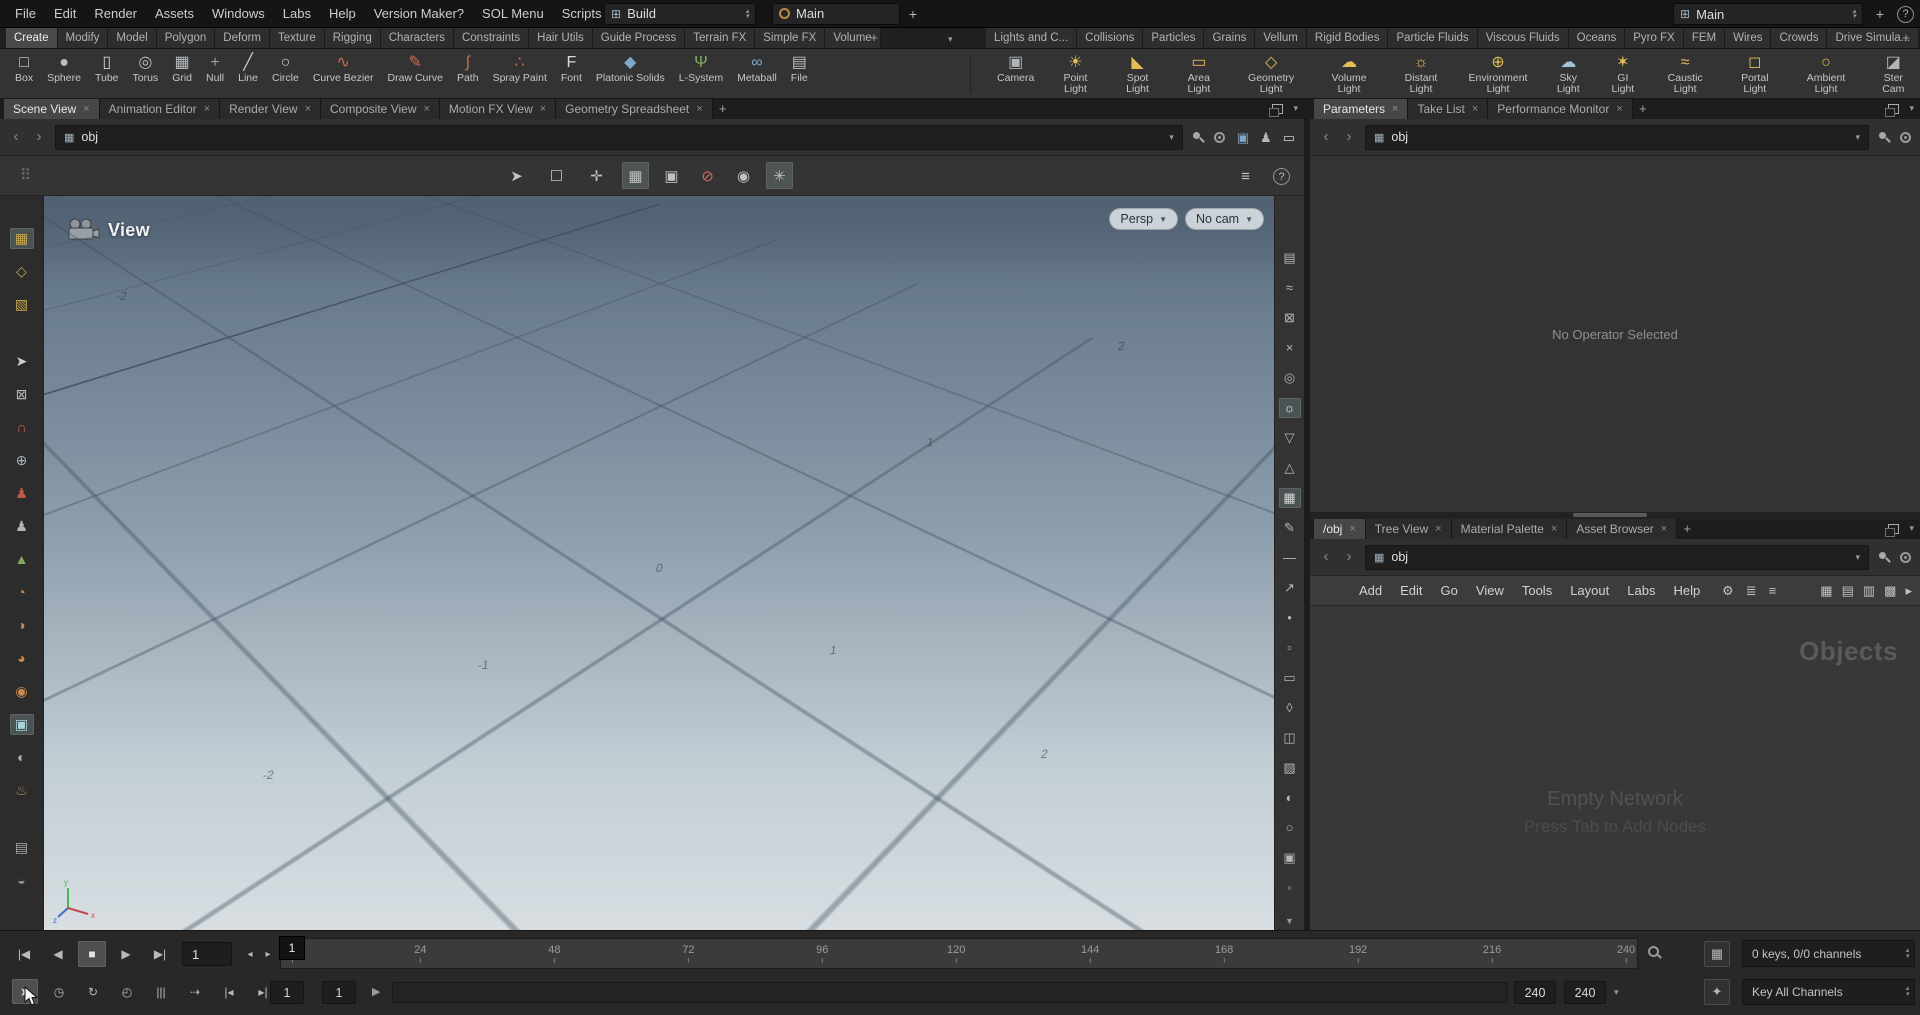 This screenshot has width=1920, height=1015. What do you see at coordinates (1610, 515) in the screenshot?
I see `scrollbar-handle` at bounding box center [1610, 515].